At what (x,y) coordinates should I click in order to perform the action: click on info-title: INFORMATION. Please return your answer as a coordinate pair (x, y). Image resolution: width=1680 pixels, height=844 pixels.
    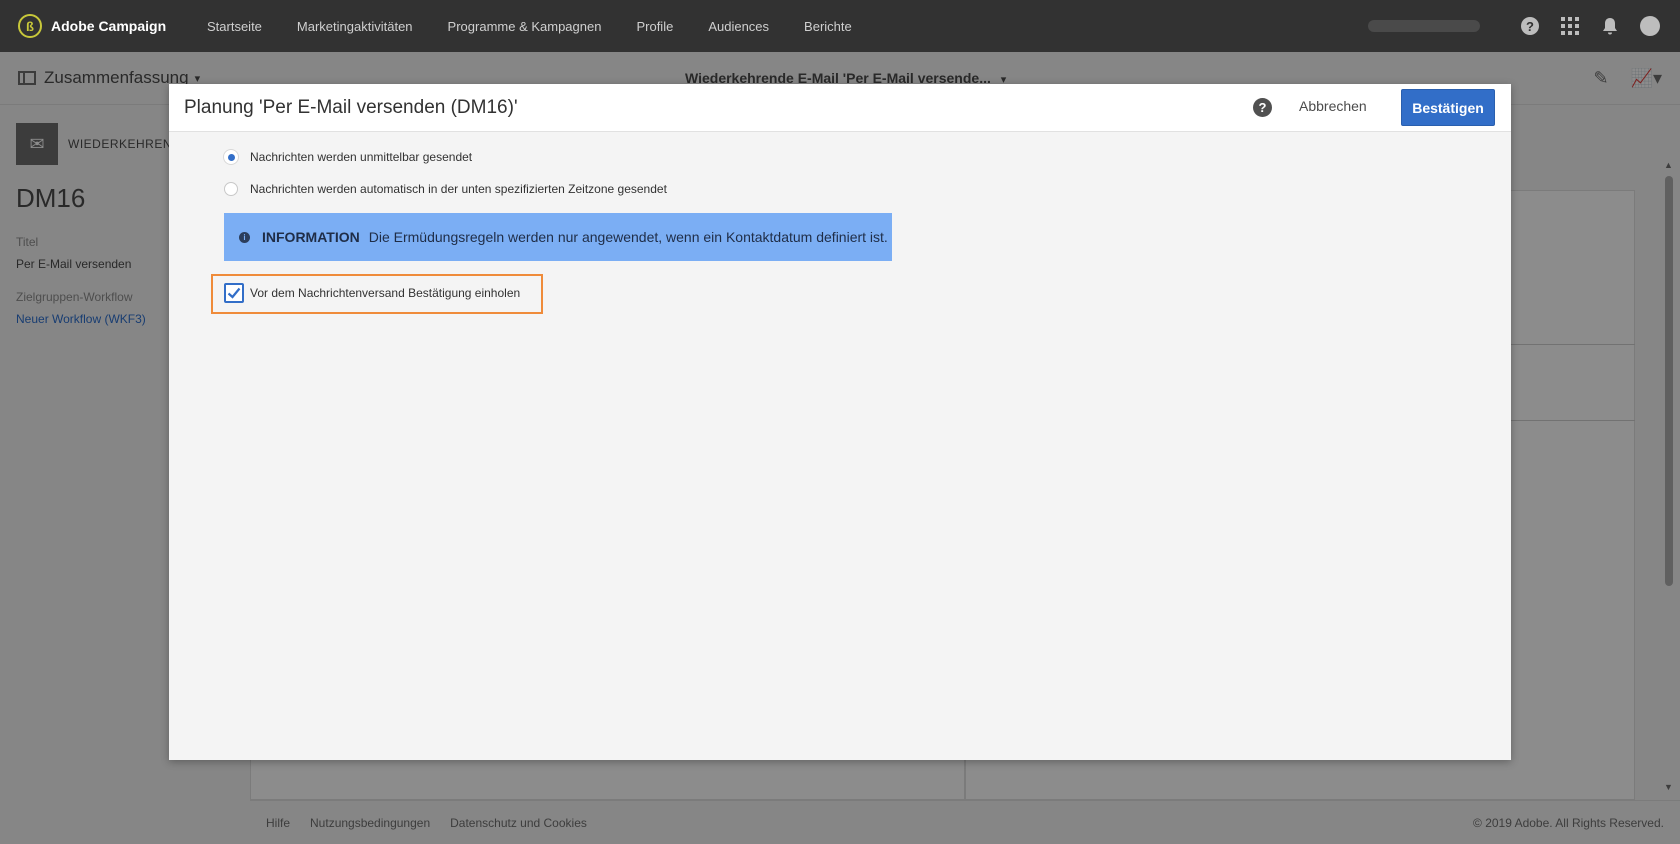
    Looking at the image, I should click on (311, 237).